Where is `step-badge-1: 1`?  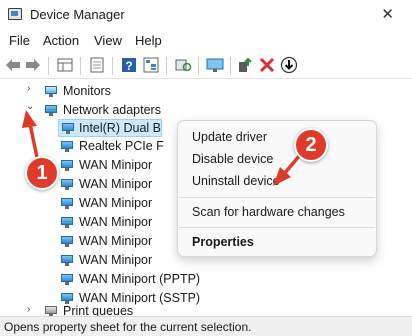 step-badge-1: 1 is located at coordinates (42, 173).